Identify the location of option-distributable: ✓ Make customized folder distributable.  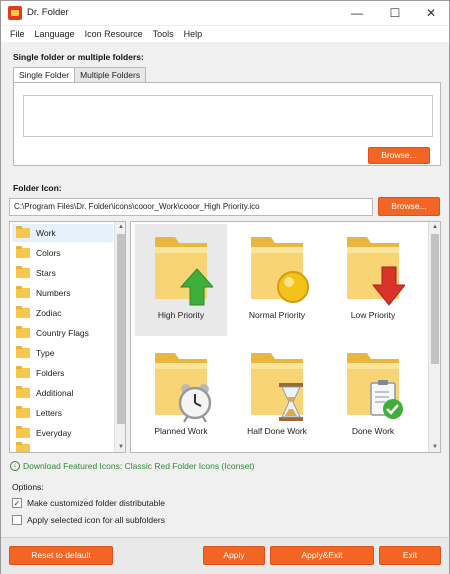
(88, 503).